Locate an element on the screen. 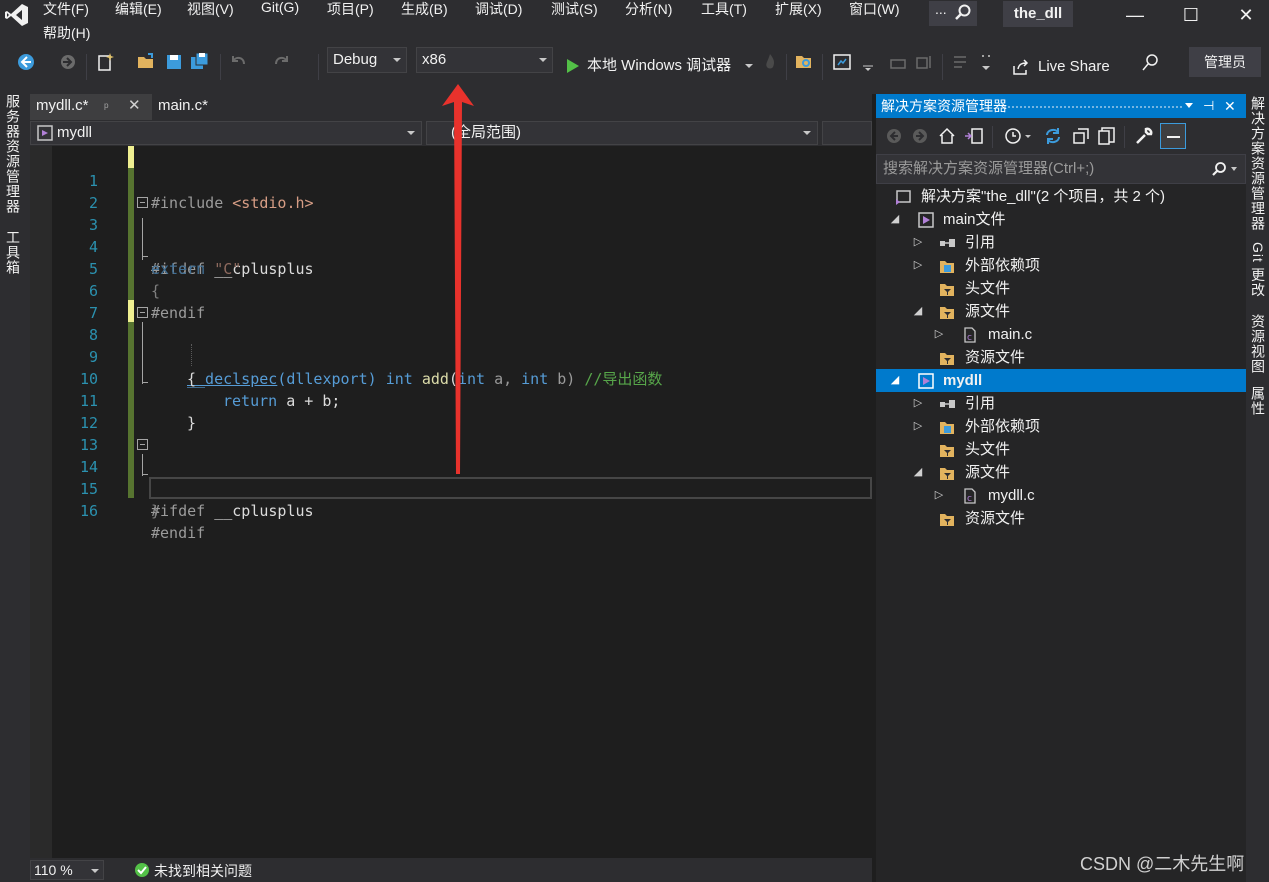 Image resolution: width=1269 pixels, height=882 pixels. close-window-button: ✕ is located at coordinates (1246, 15).